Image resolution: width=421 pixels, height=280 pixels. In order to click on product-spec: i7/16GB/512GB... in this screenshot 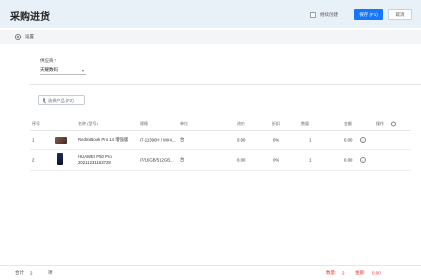, I will do `click(157, 160)`.